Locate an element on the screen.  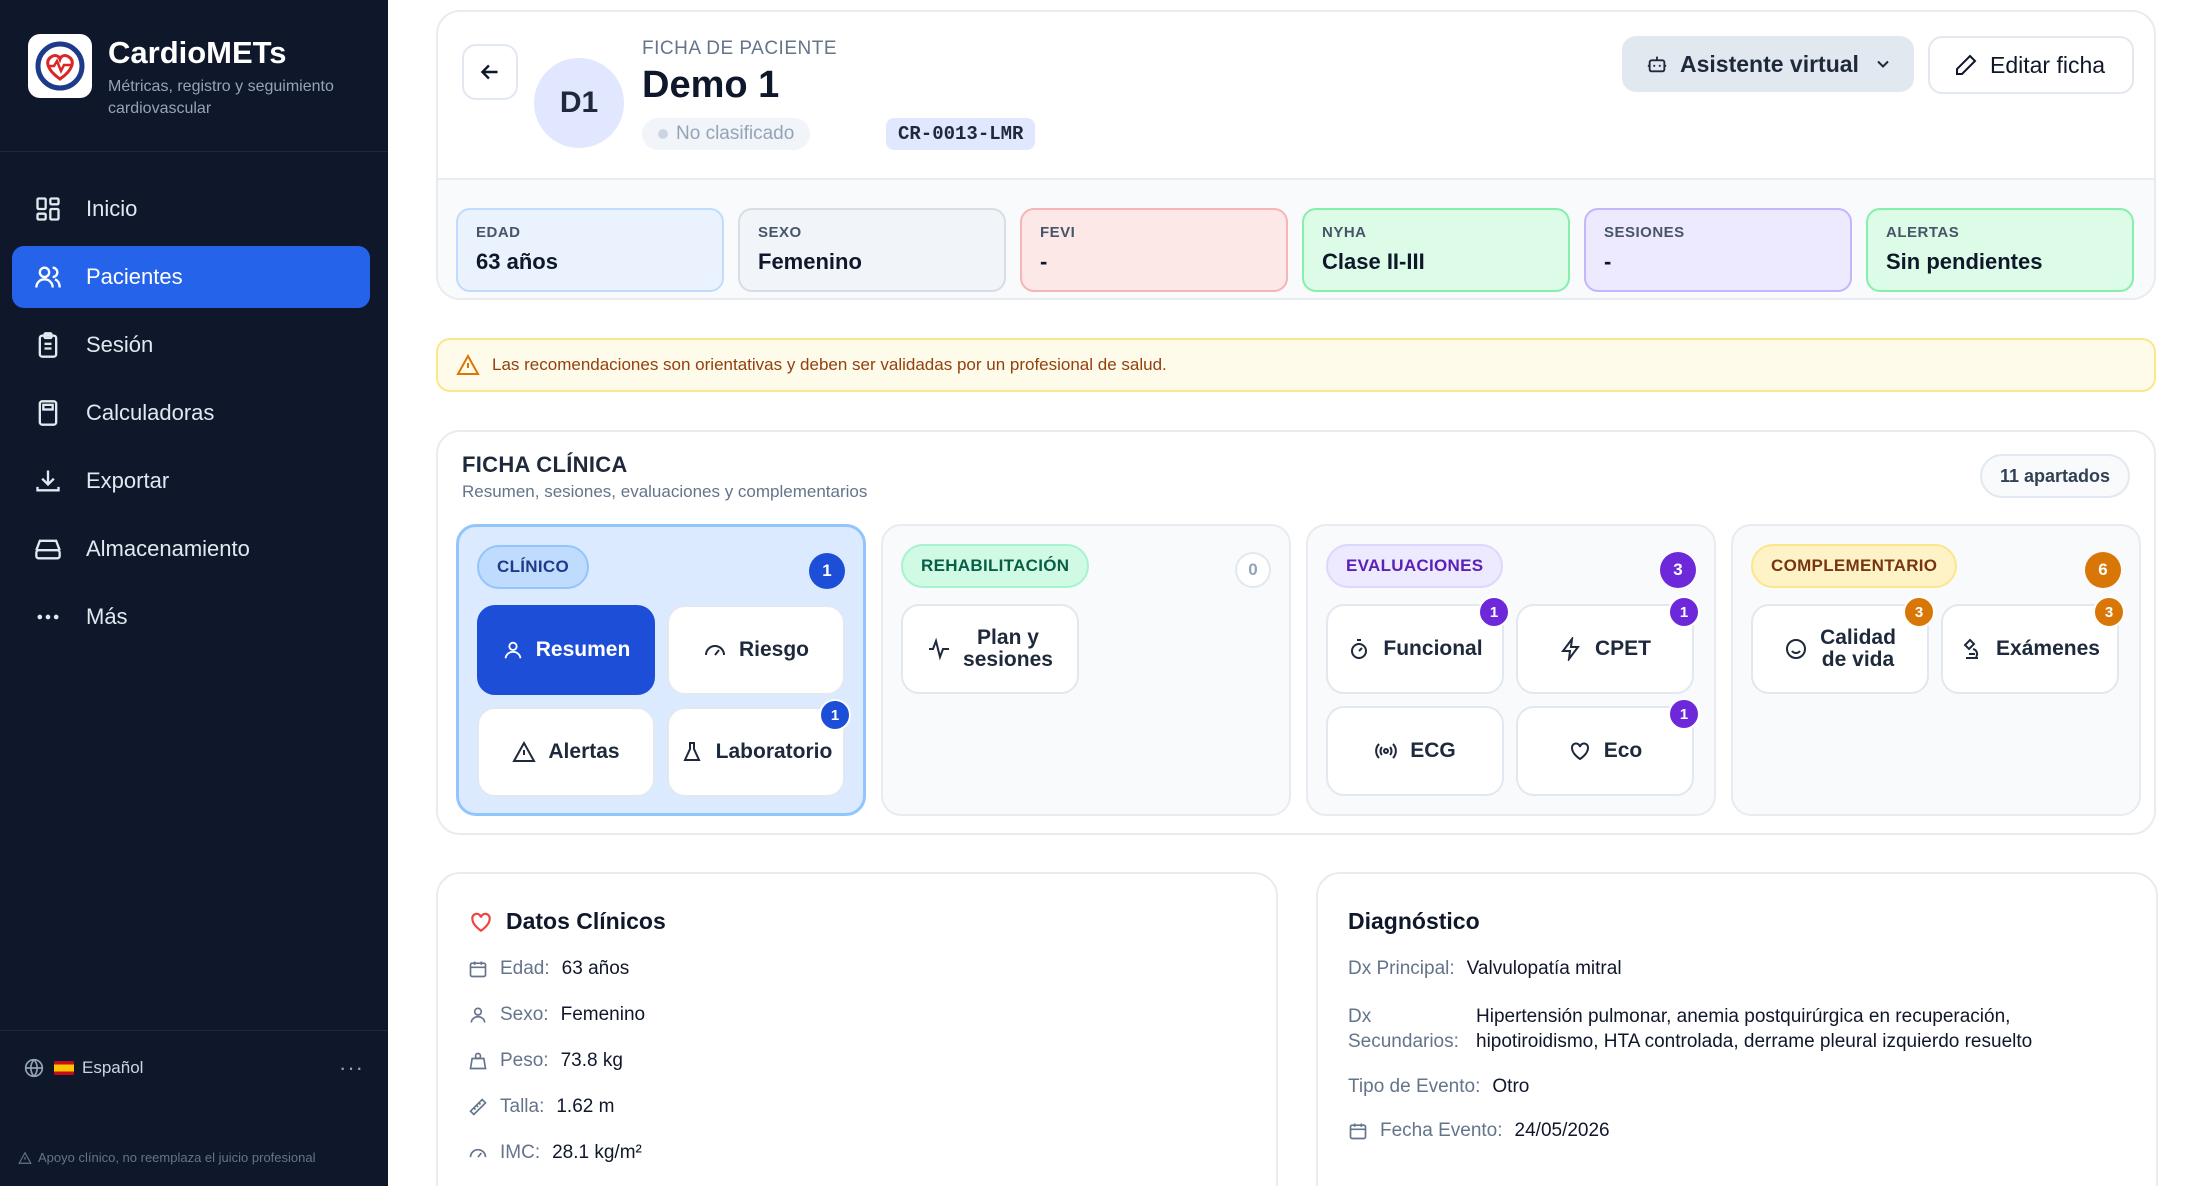
sidebar-item-almacenamiento: Almacenamiento is located at coordinates (191, 549).